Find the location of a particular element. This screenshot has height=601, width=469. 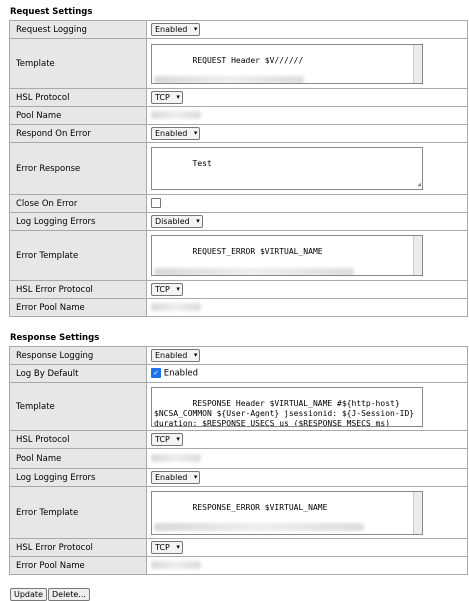

request-error-template-textarea: REQUEST_ERROR $VIRTUAL_NAME is located at coordinates (287, 255).